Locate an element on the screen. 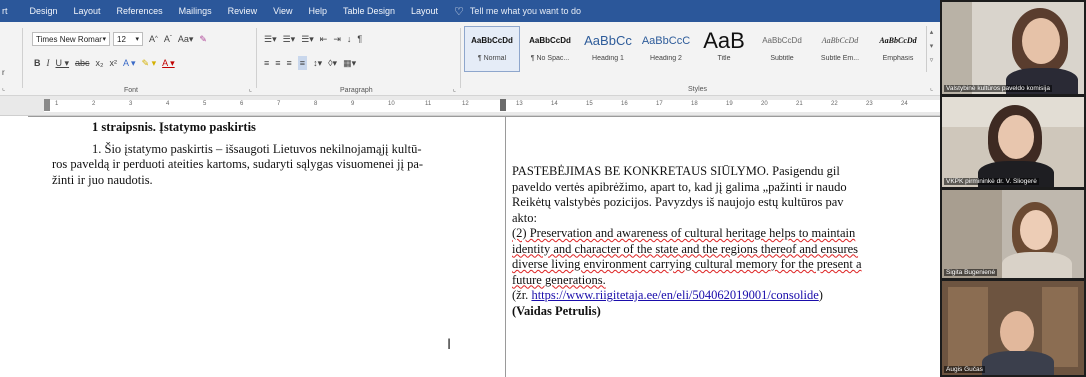 This screenshot has width=1086, height=377. background-bookshelf is located at coordinates (968, 327).